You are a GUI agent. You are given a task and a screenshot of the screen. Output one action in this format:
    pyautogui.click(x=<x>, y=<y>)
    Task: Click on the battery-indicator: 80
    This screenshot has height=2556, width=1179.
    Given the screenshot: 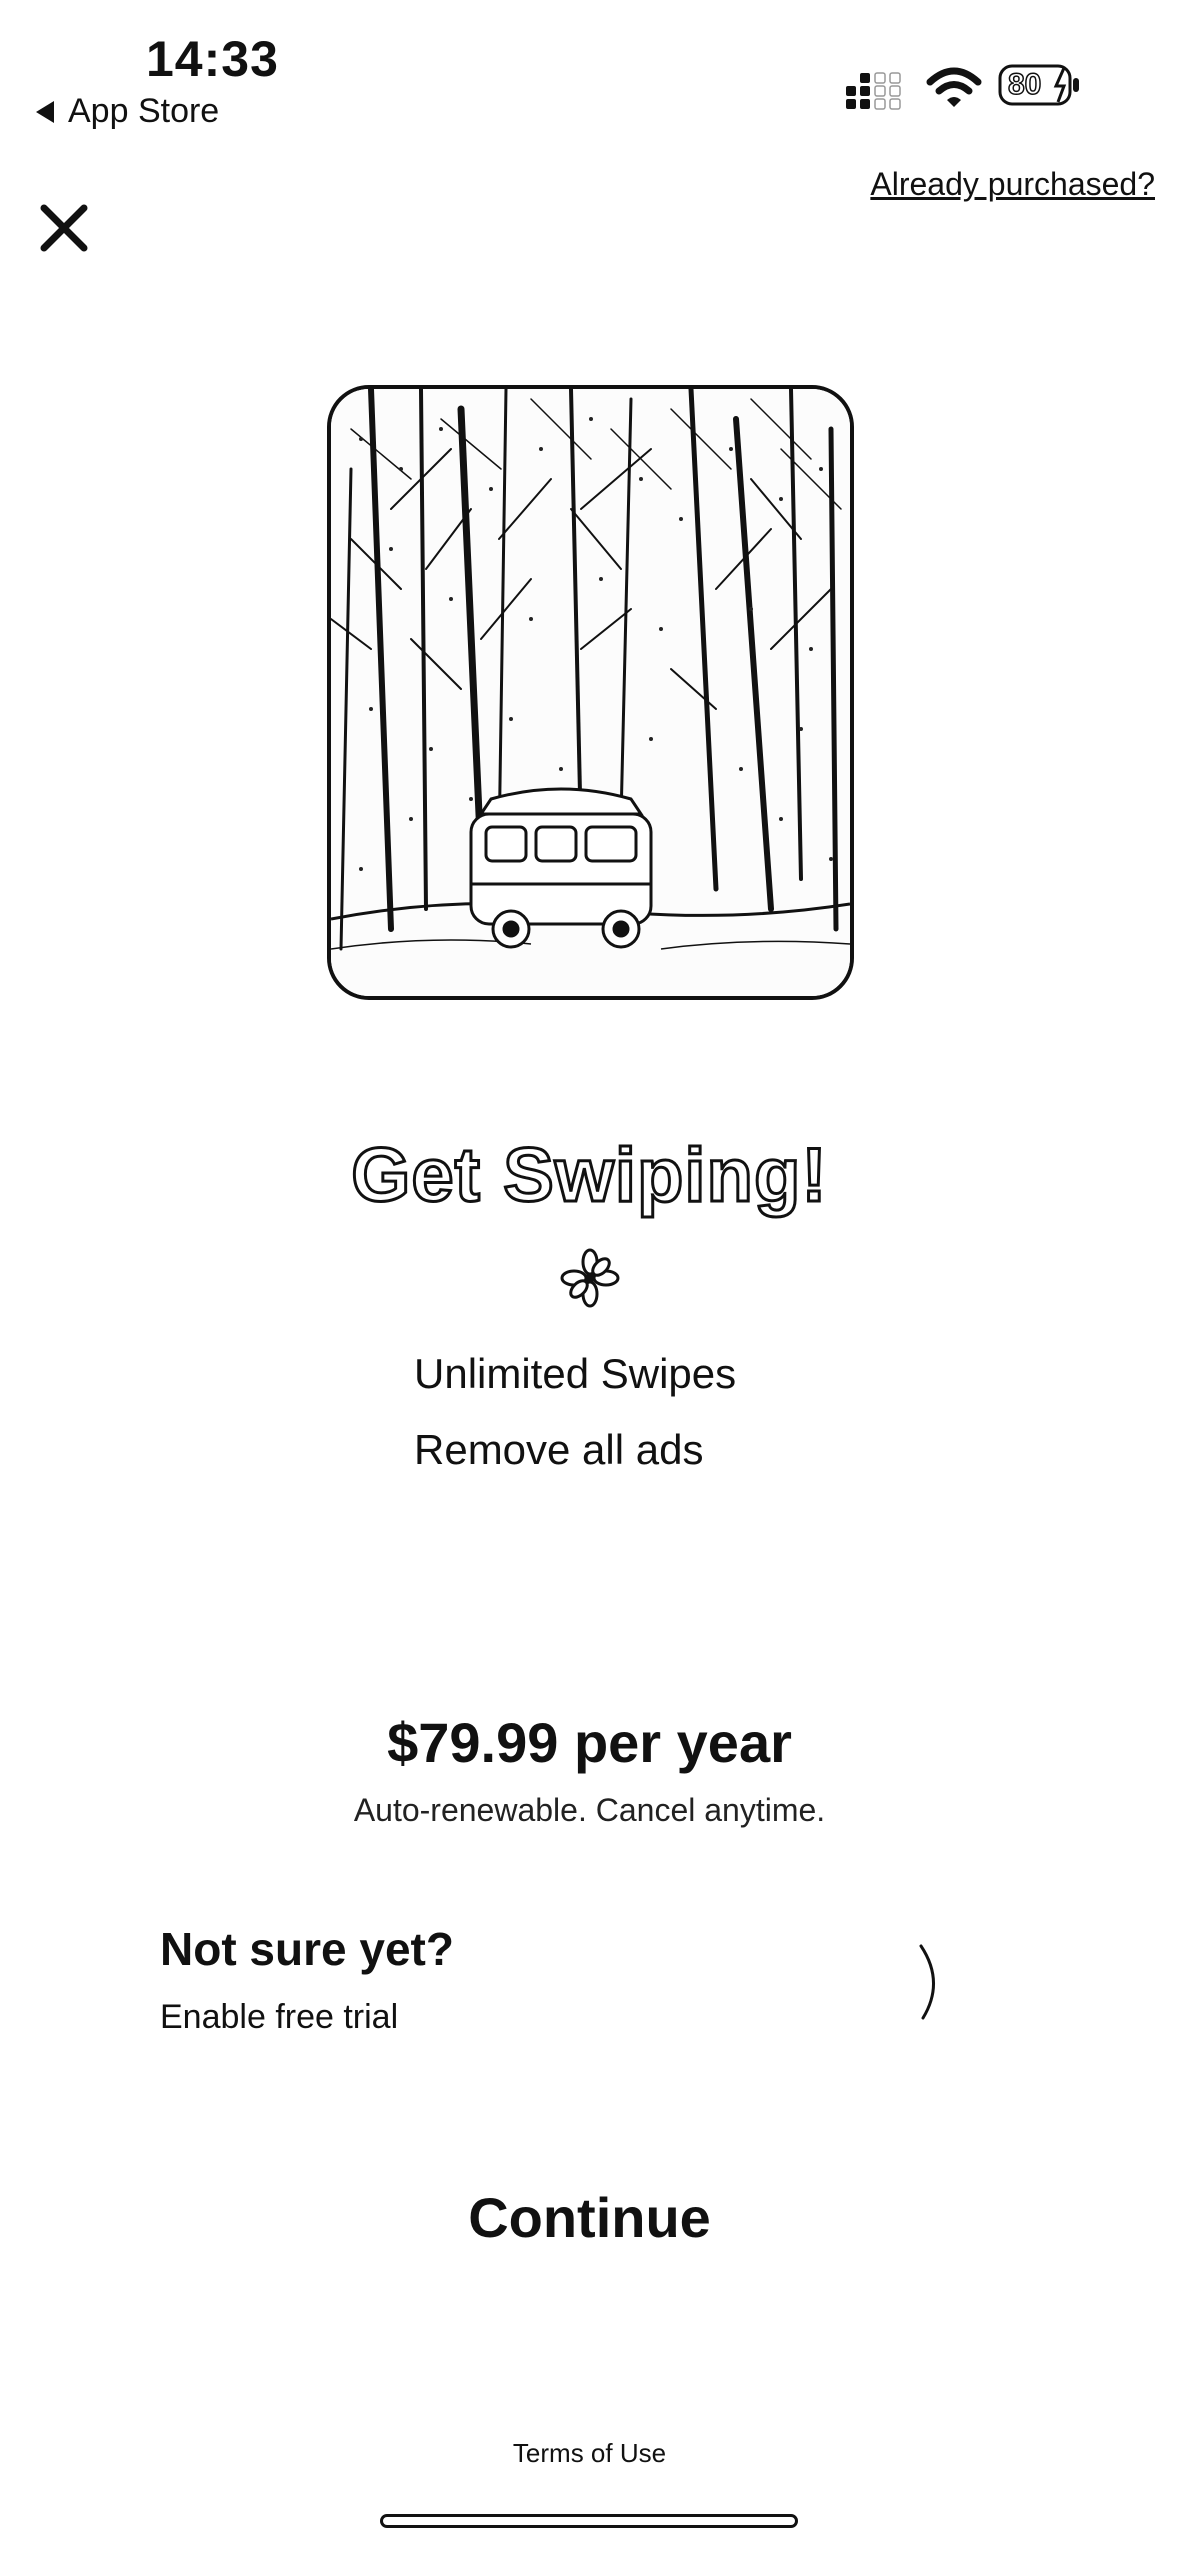 What is the action you would take?
    pyautogui.click(x=1040, y=85)
    